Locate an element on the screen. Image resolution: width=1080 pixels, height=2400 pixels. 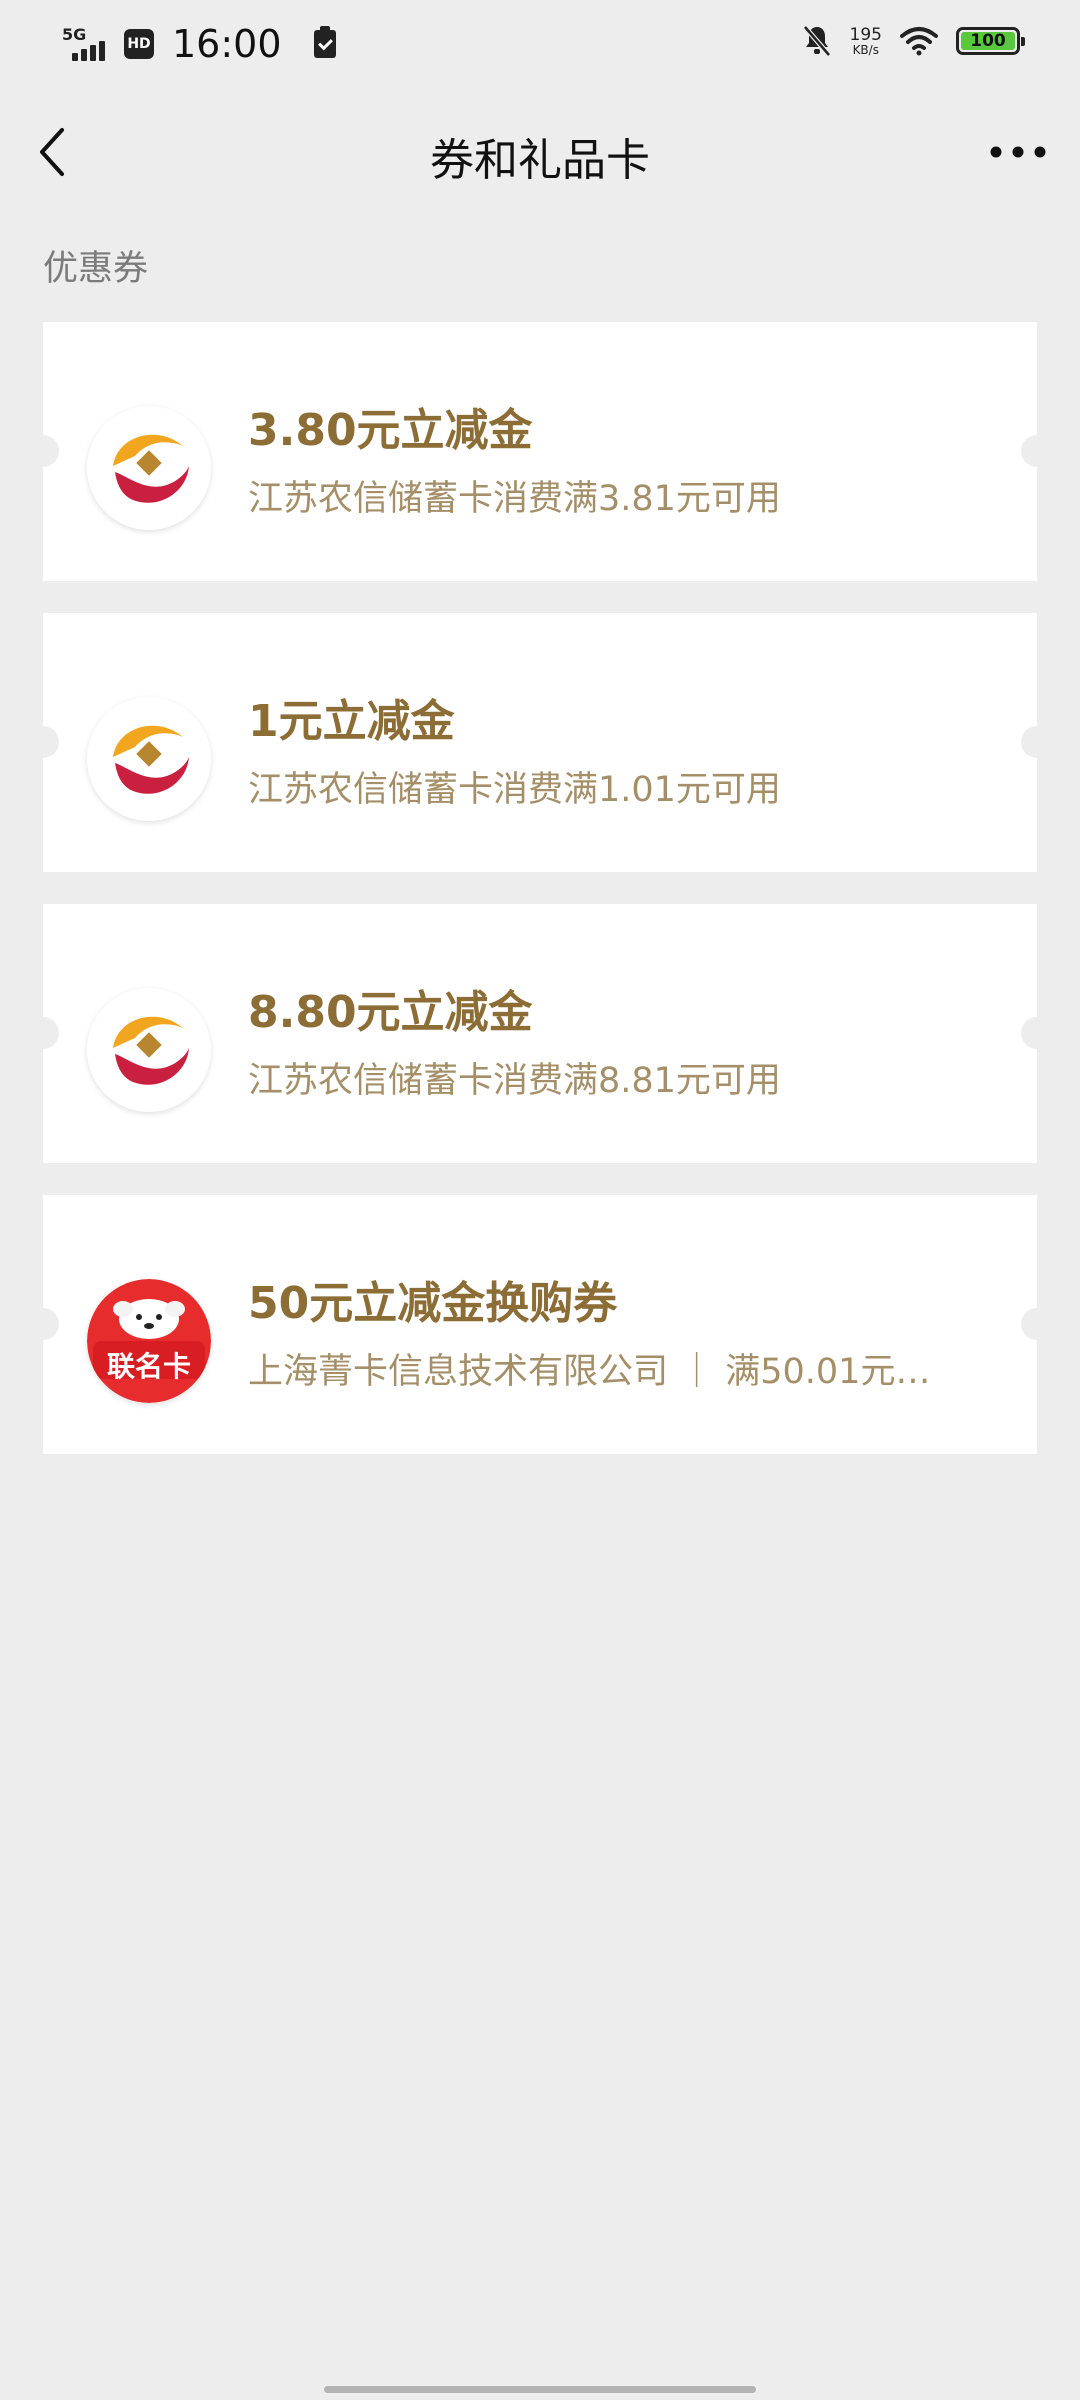
home-indicator is located at coordinates (540, 2389).